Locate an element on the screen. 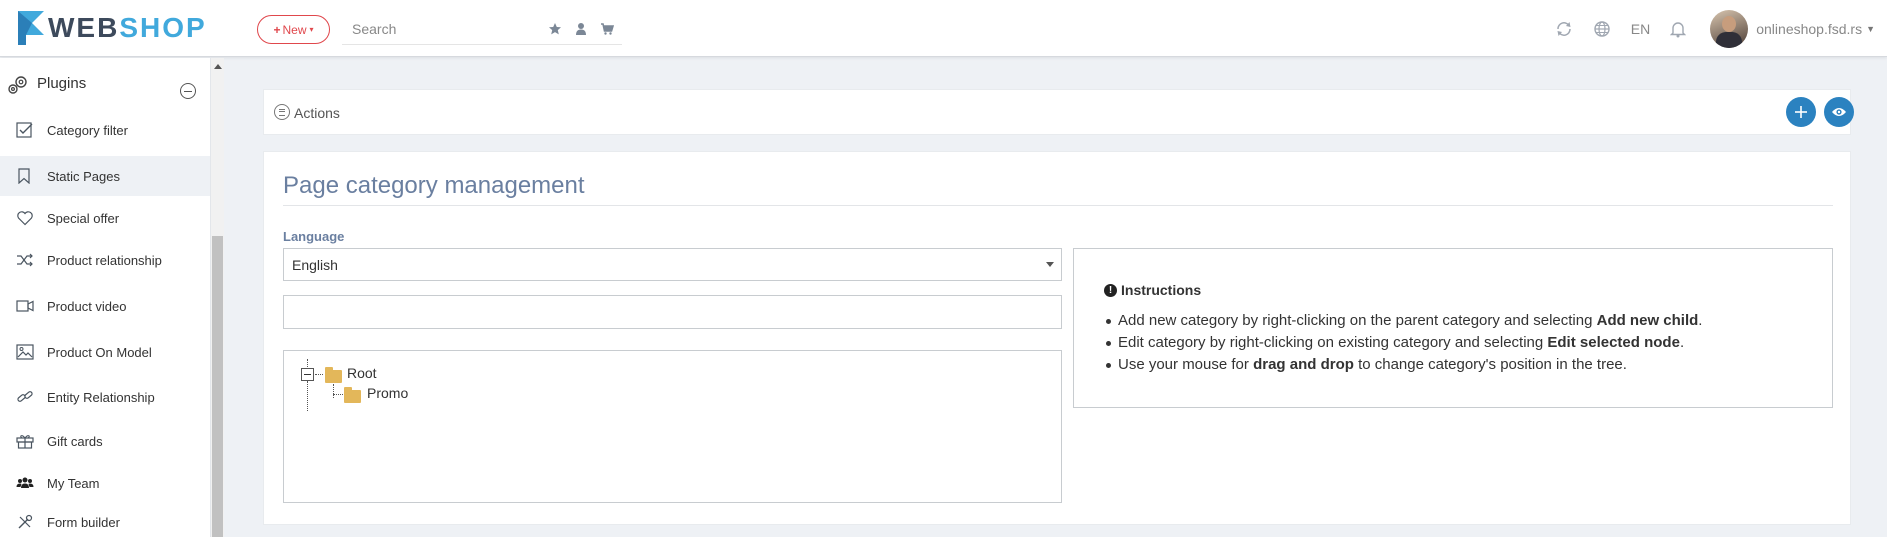 The height and width of the screenshot is (537, 1887). new-button: + New ▾ is located at coordinates (293, 29).